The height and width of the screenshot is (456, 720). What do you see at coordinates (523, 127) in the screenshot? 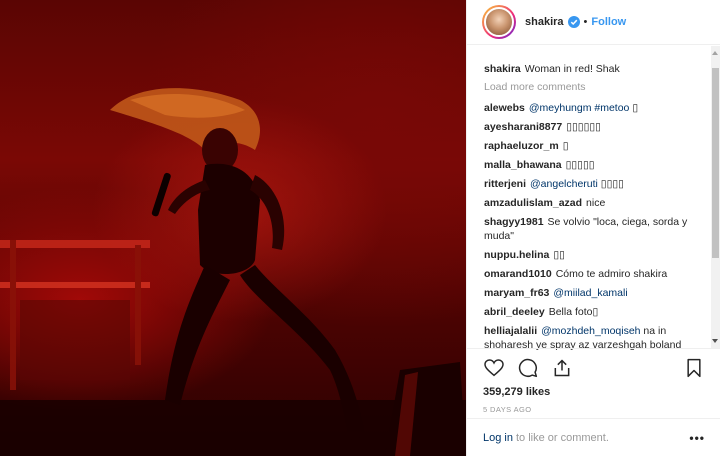
I see `comment-username: ayesharani8877` at bounding box center [523, 127].